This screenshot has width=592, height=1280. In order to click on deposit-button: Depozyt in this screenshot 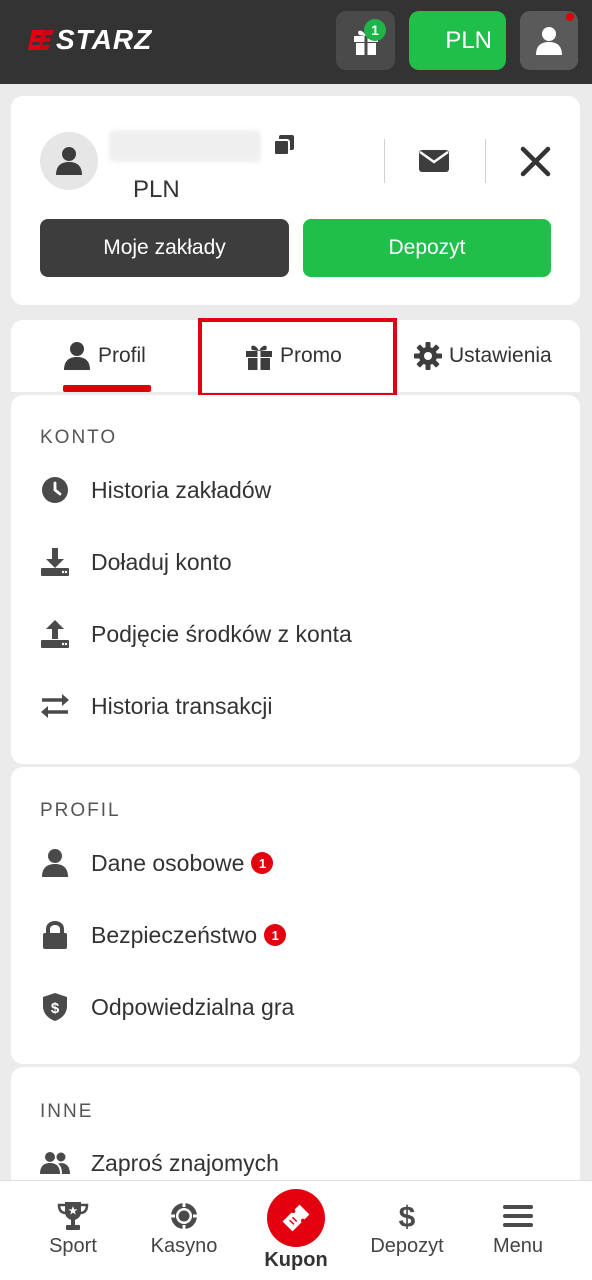, I will do `click(427, 248)`.